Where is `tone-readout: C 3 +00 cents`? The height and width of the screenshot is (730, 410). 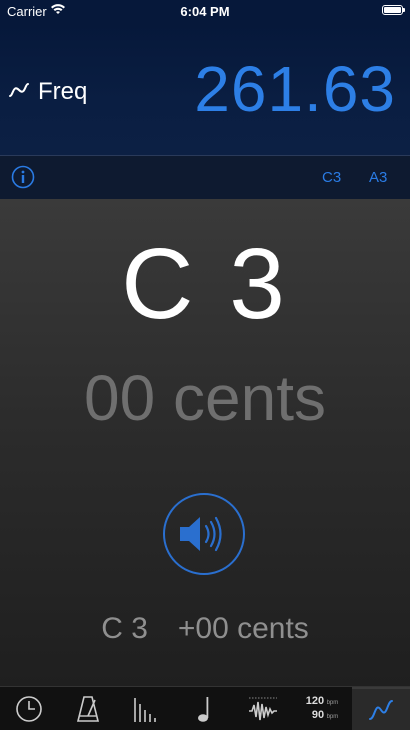 tone-readout: C 3 +00 cents is located at coordinates (205, 629).